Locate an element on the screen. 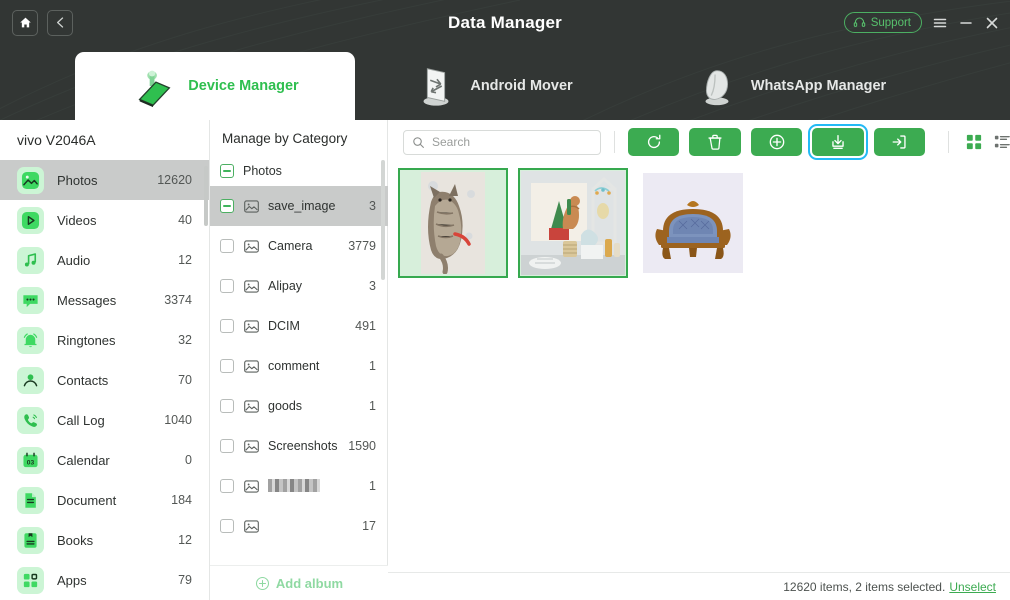 This screenshot has width=1010, height=600. sidebar-item-count: 70 is located at coordinates (185, 380).